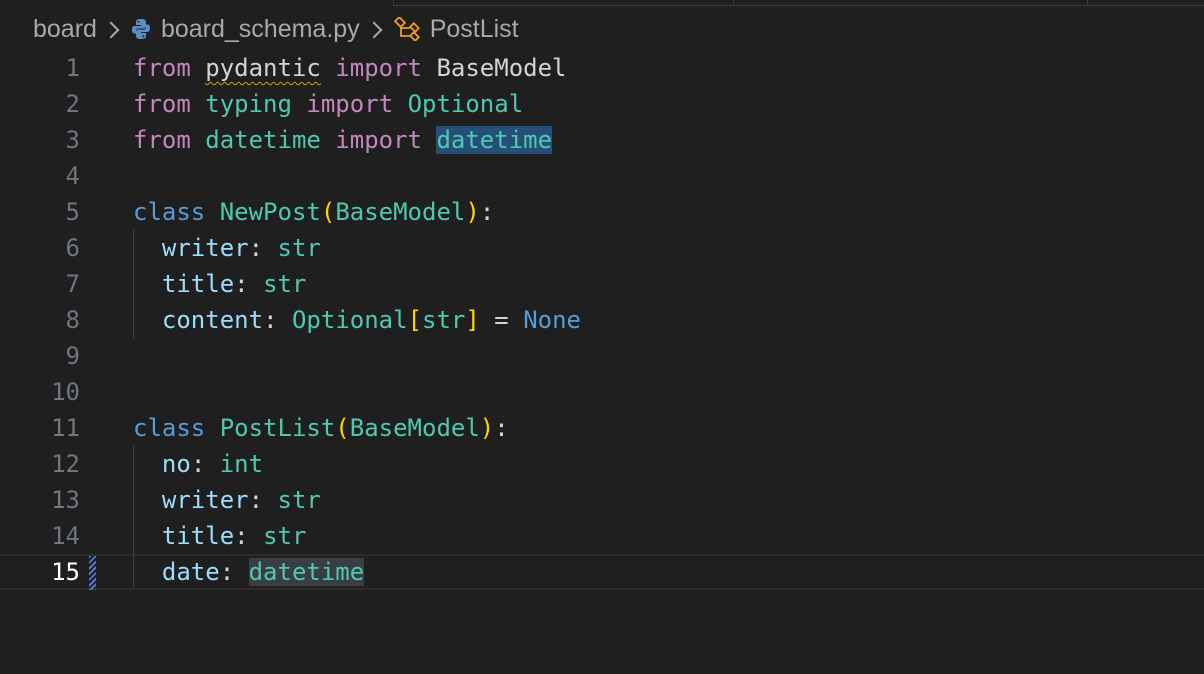 The height and width of the screenshot is (674, 1204). Describe the element at coordinates (190, 572) in the screenshot. I see `field-name: date` at that location.